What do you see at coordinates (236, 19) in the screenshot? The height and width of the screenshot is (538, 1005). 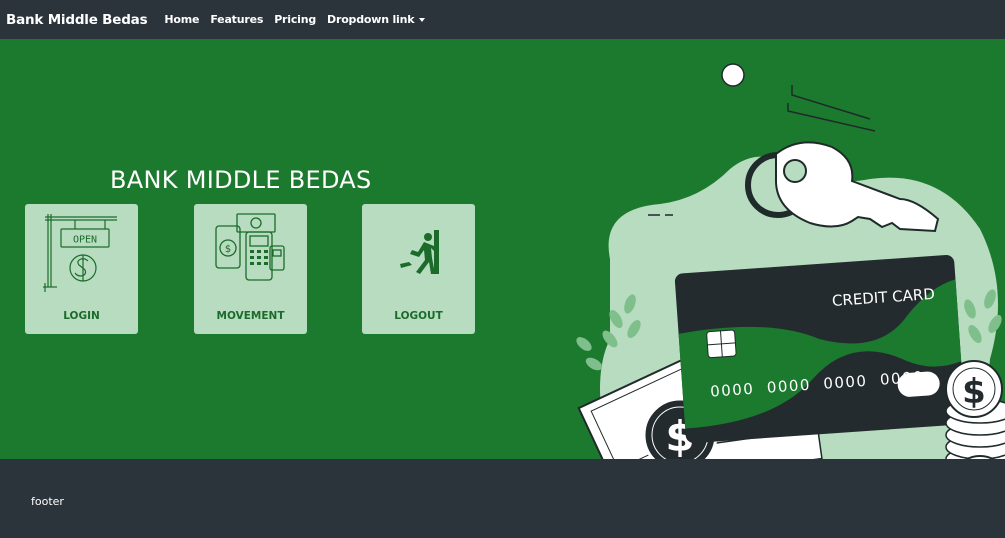 I see `nav-link-features: Features` at bounding box center [236, 19].